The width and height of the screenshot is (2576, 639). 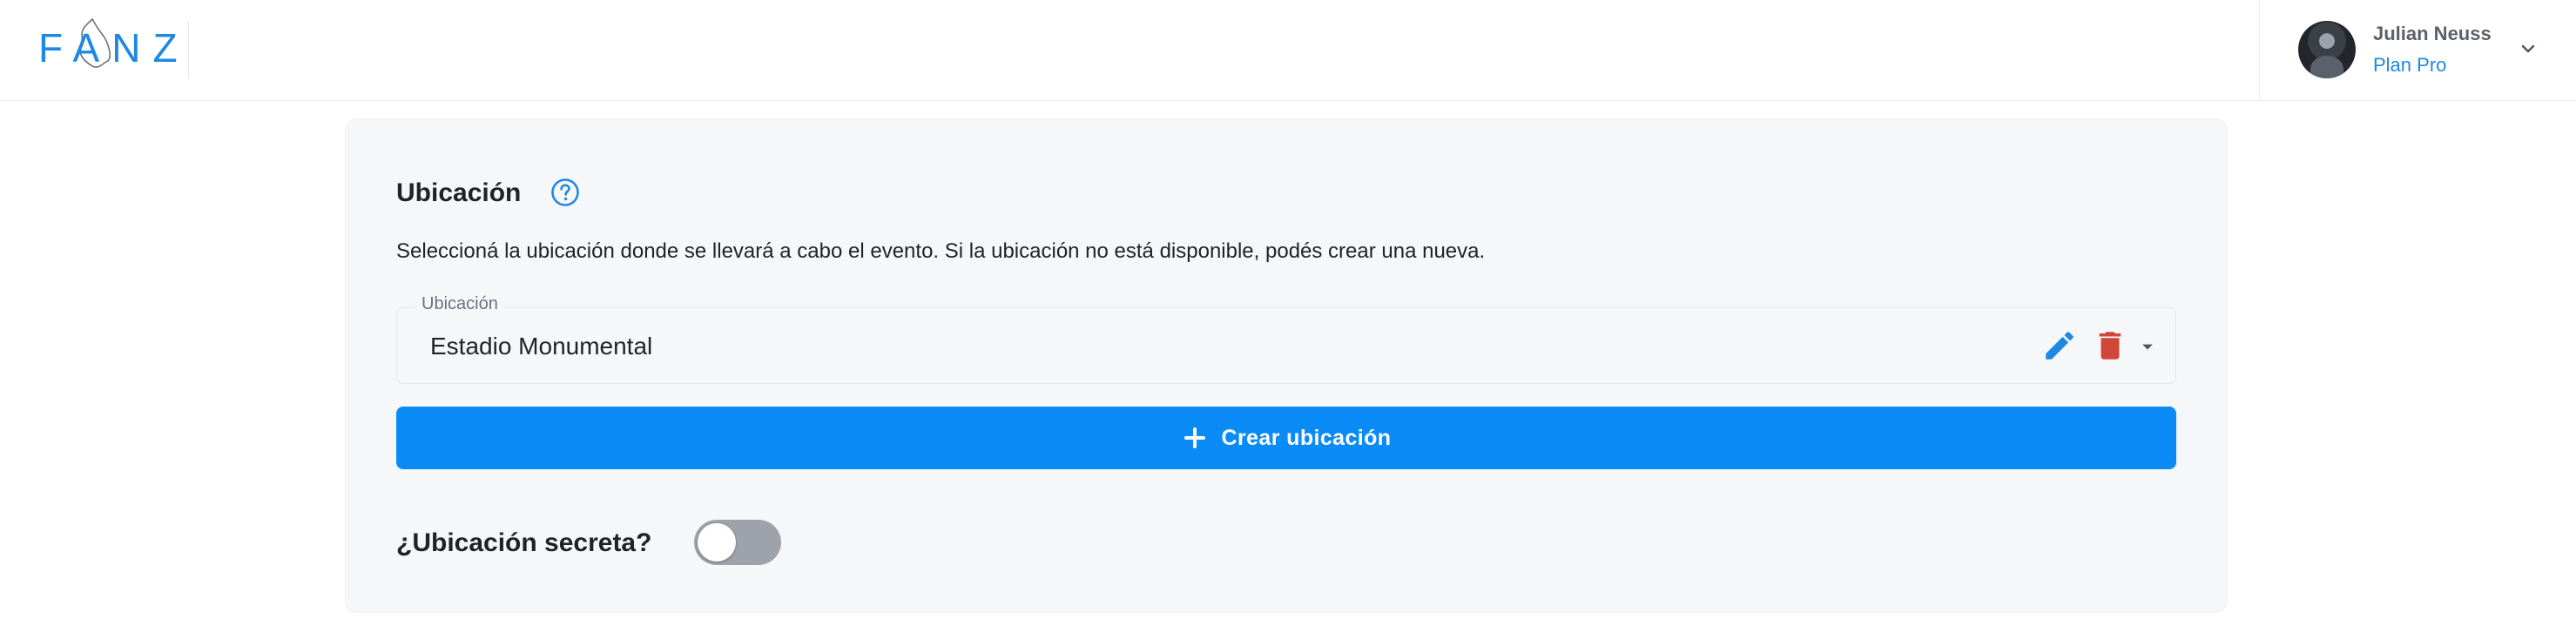 What do you see at coordinates (2327, 49) in the screenshot?
I see `user-avatar` at bounding box center [2327, 49].